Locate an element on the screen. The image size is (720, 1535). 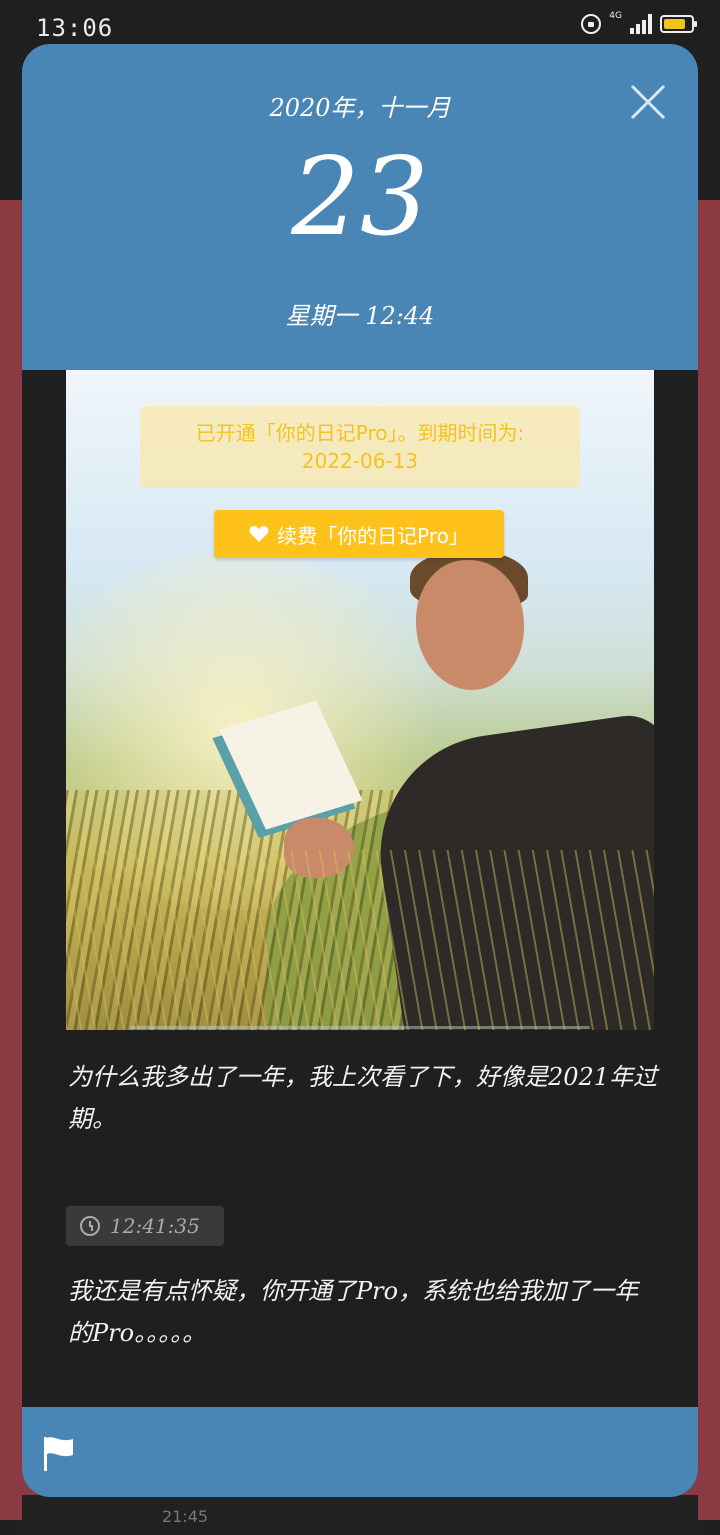
peek-time: 21:45 is located at coordinates (185, 1516).